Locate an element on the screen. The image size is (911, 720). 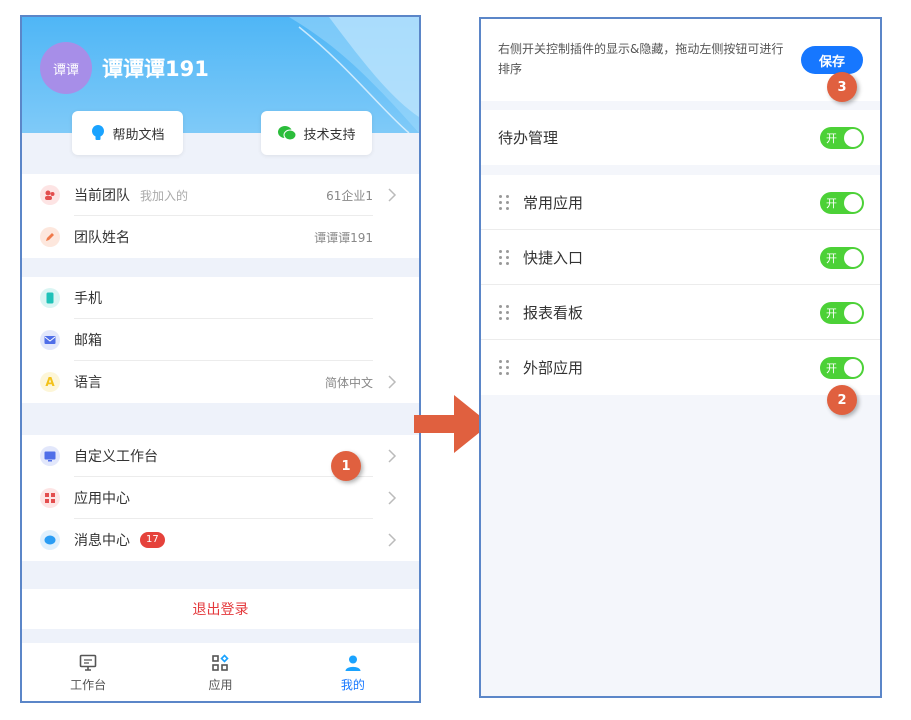
tab-apps: 应用 is located at coordinates (220, 672).